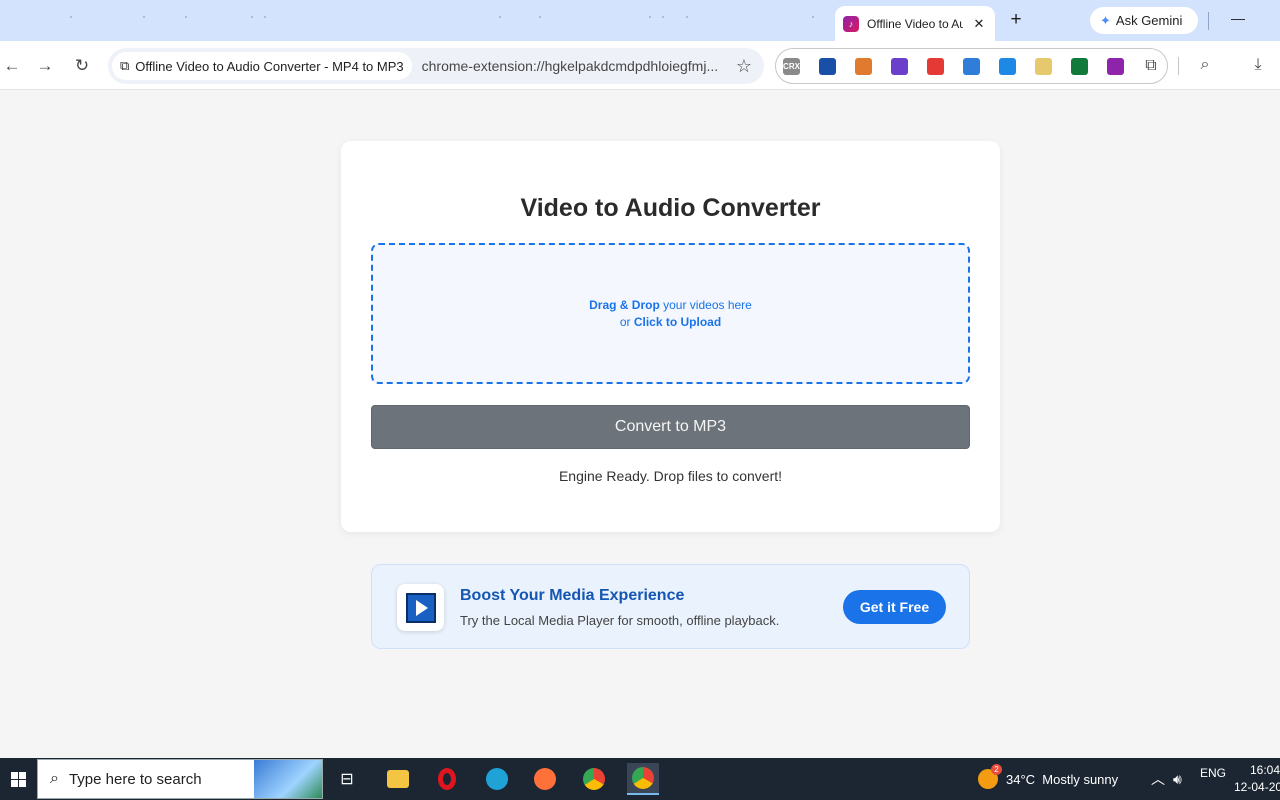 This screenshot has width=1280, height=800. I want to click on ask-gemini-button: ✦ Ask Gemini, so click(1144, 20).